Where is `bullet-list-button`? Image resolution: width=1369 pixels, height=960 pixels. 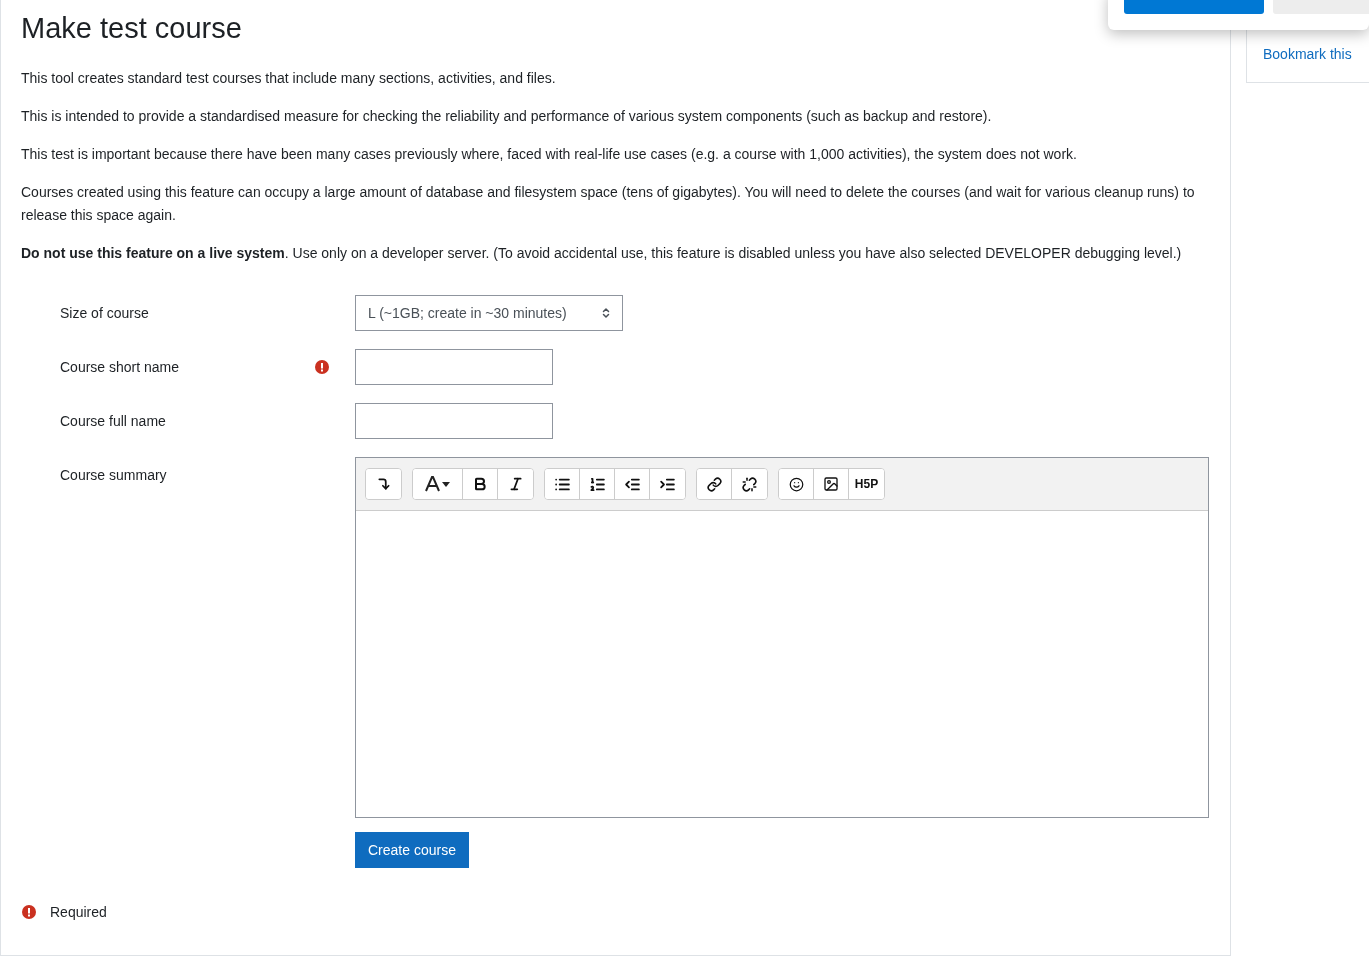 bullet-list-button is located at coordinates (562, 484).